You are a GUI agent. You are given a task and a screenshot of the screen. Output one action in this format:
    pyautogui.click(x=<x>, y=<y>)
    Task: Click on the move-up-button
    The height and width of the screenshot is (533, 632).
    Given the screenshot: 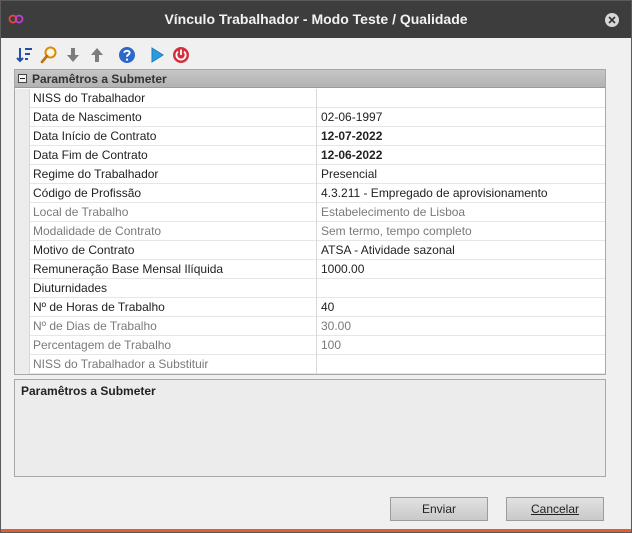 What is the action you would take?
    pyautogui.click(x=97, y=55)
    